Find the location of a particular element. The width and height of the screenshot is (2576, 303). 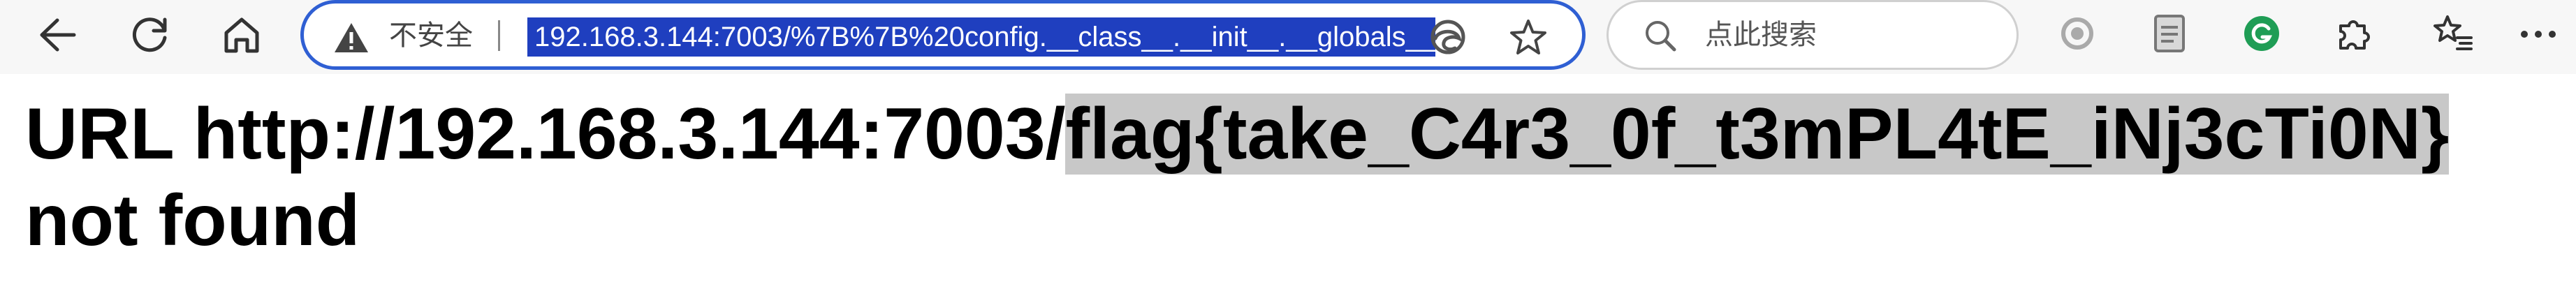

favorite-star-icon is located at coordinates (1528, 39).